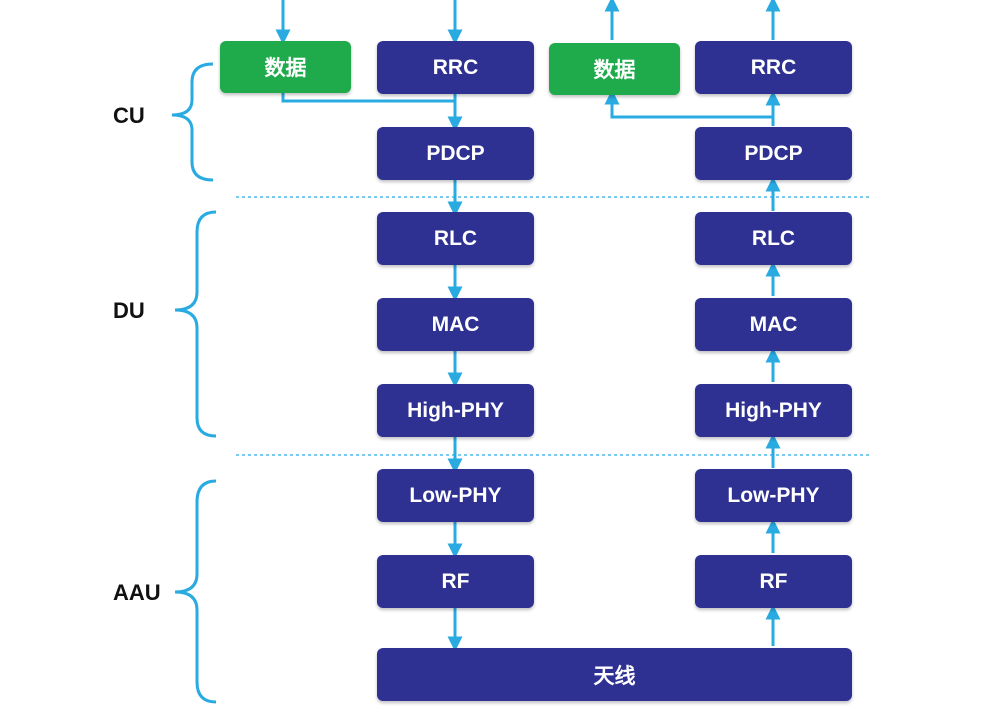  What do you see at coordinates (455, 581) in the screenshot?
I see `downlink-rf-box: RF` at bounding box center [455, 581].